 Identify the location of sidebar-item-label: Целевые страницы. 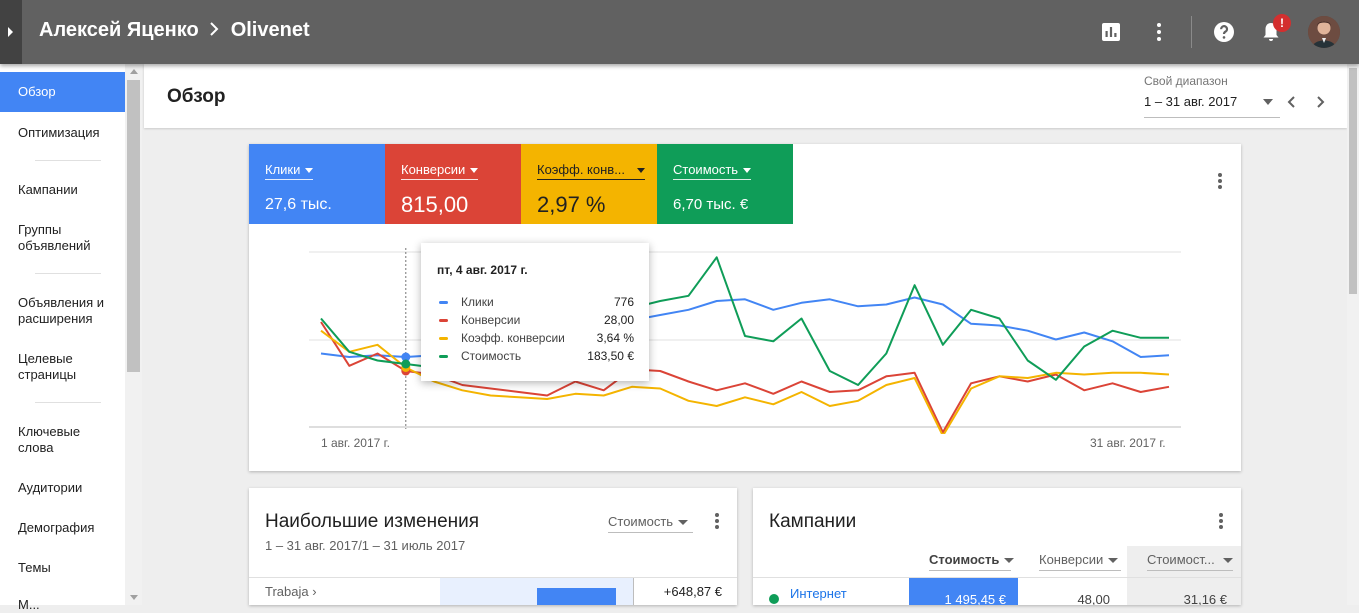
(47, 366).